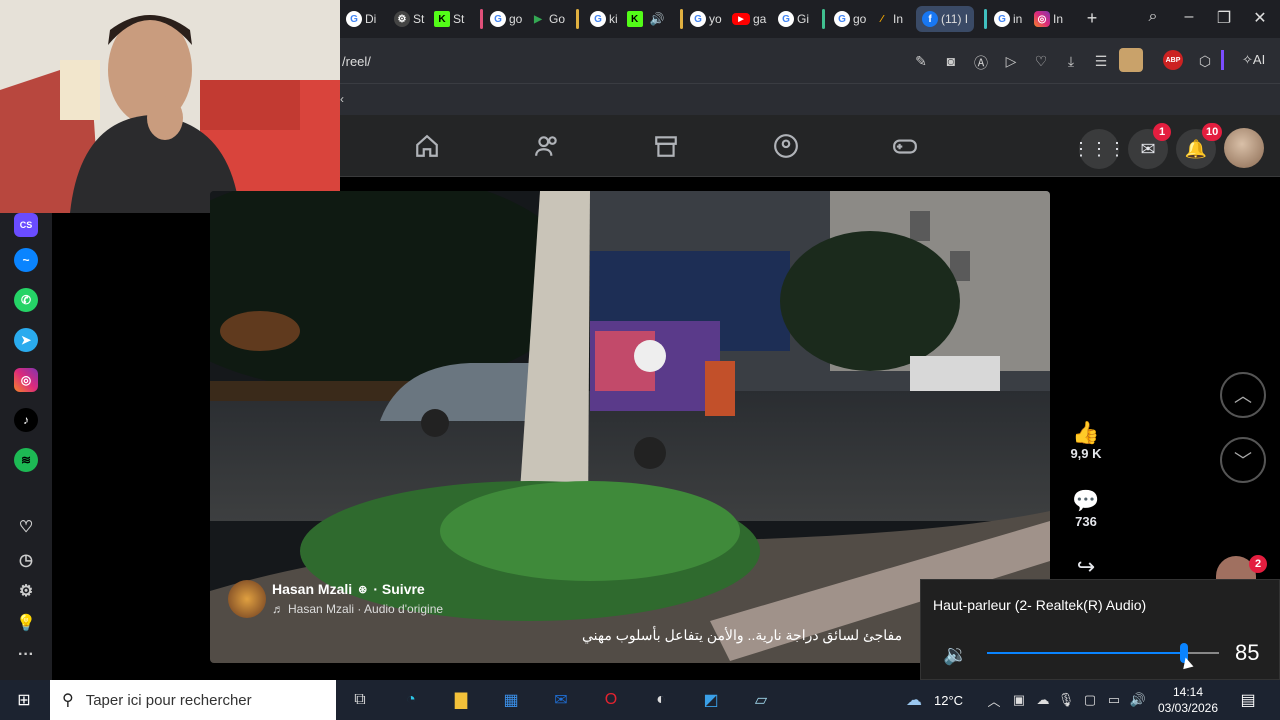 This screenshot has width=1280, height=720. Describe the element at coordinates (461, 700) in the screenshot. I see `file-explorer-icon: ▇` at that location.